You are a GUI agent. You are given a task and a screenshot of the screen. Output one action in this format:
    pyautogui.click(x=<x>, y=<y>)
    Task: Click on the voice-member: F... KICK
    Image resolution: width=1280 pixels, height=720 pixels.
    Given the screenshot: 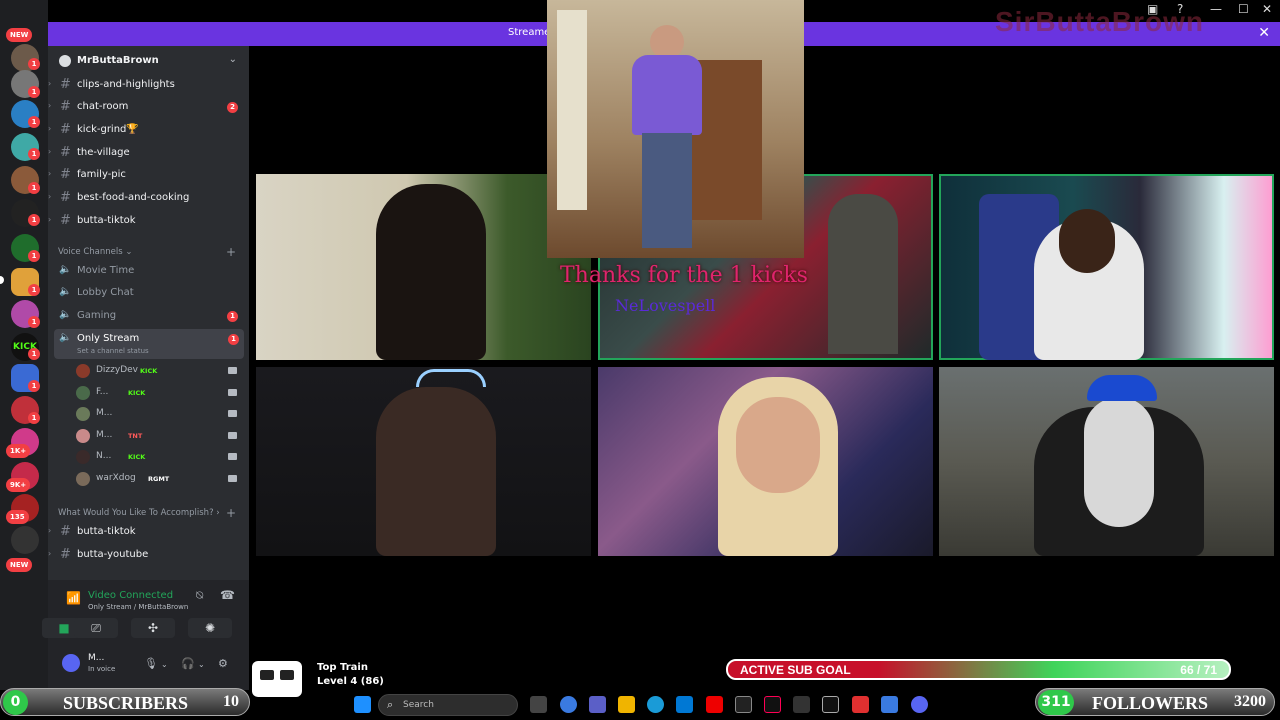 What is the action you would take?
    pyautogui.click(x=161, y=393)
    